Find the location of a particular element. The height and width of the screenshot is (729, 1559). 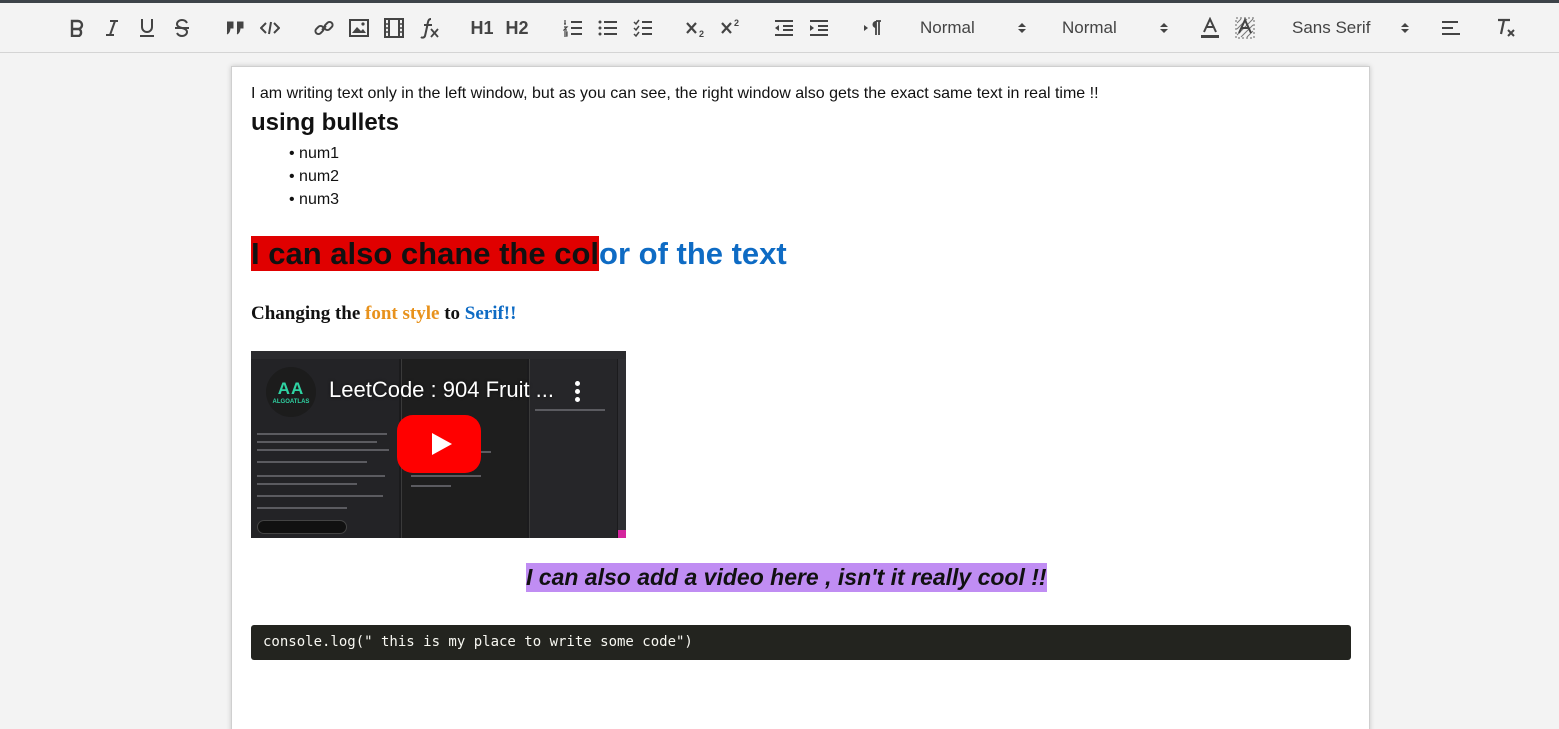

background-color-button is located at coordinates (1245, 28).